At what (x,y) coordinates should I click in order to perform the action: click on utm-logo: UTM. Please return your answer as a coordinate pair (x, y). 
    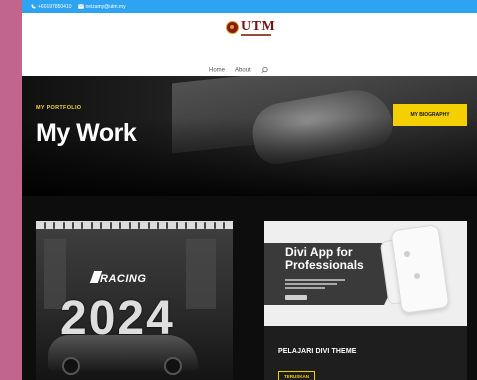
    Looking at the image, I should click on (251, 32).